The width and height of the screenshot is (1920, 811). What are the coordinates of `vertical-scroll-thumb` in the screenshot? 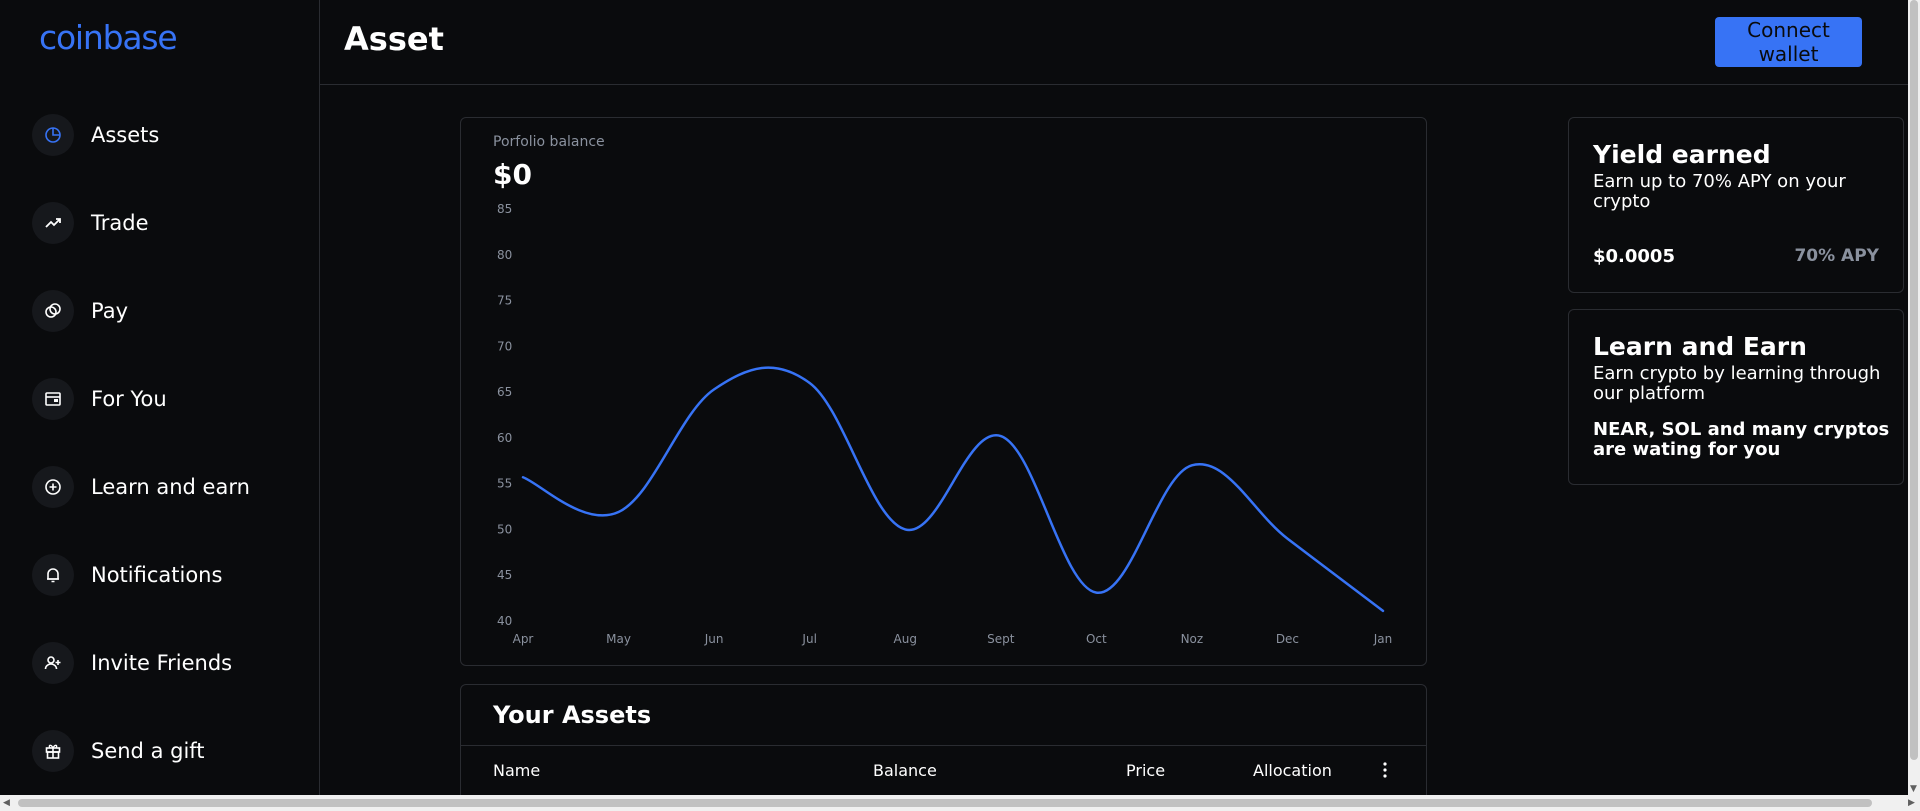 It's located at (1914, 380).